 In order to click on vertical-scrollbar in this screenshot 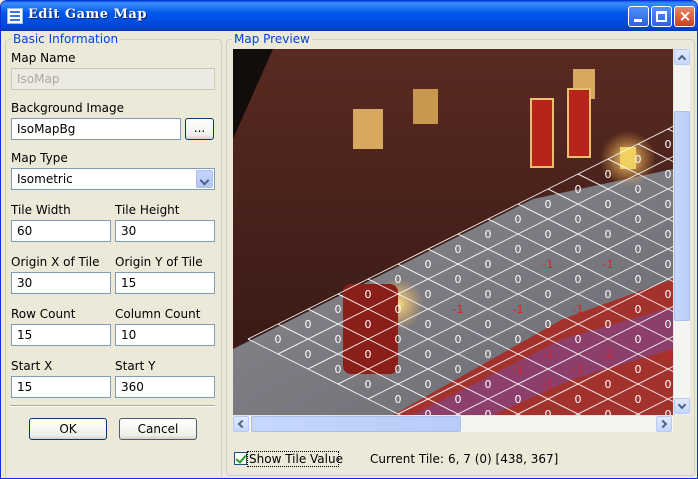, I will do `click(681, 232)`.